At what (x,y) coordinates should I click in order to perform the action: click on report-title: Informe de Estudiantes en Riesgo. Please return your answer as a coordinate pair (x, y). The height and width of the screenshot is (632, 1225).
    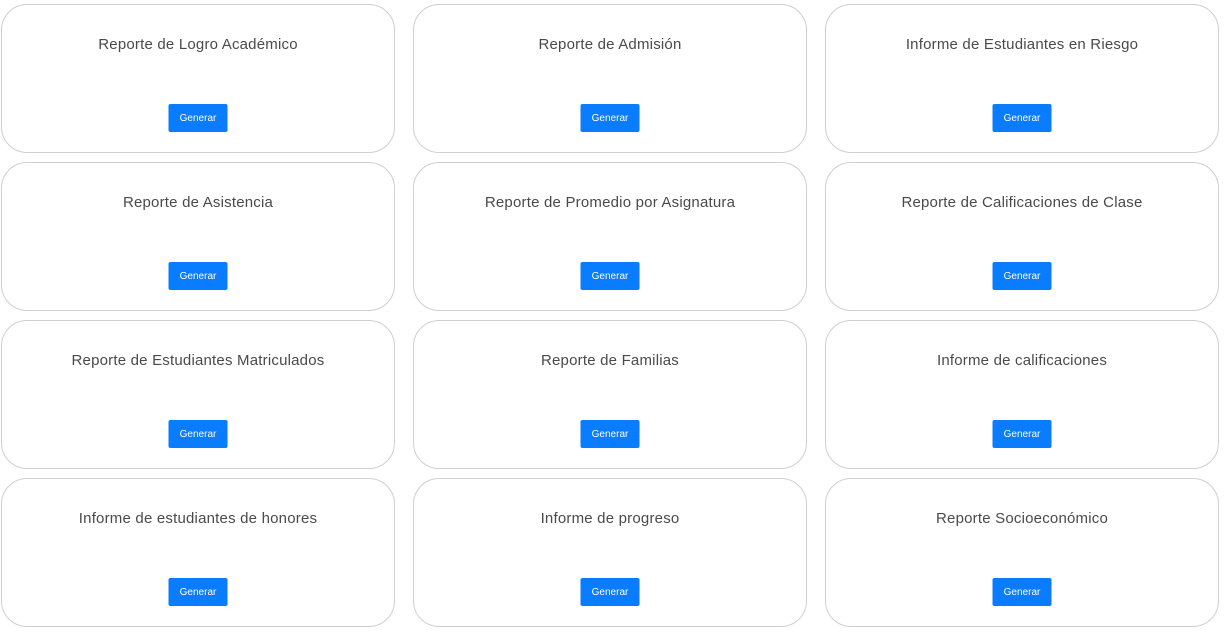
    Looking at the image, I should click on (1022, 44).